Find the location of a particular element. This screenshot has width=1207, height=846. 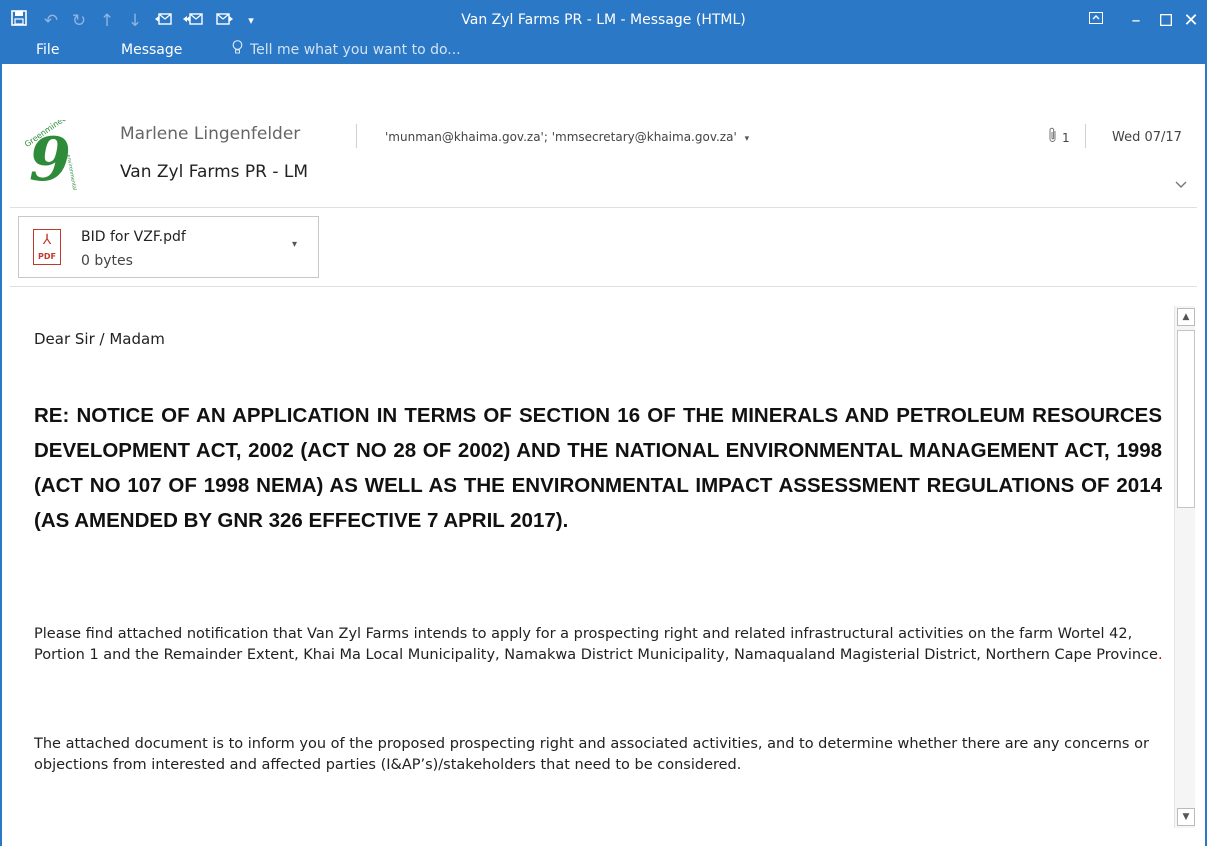

recipients-dropdown-icon: ▾ is located at coordinates (747, 139).